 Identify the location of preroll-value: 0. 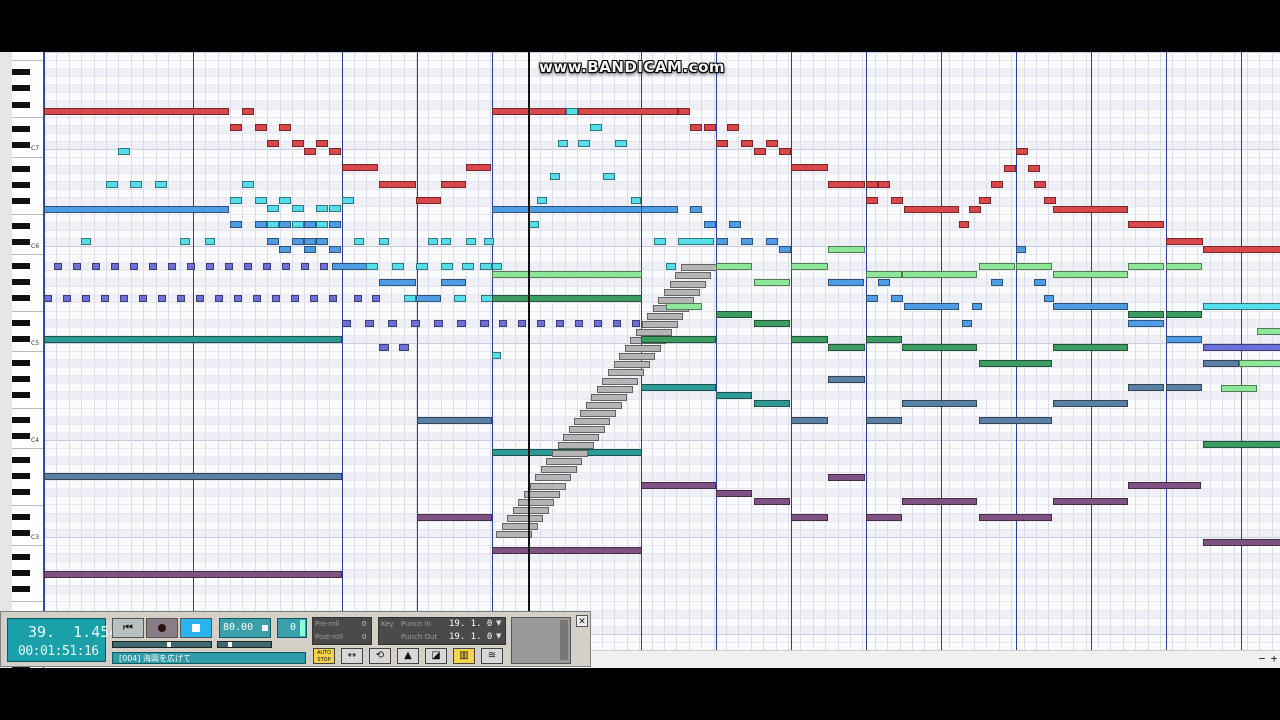
(364, 624).